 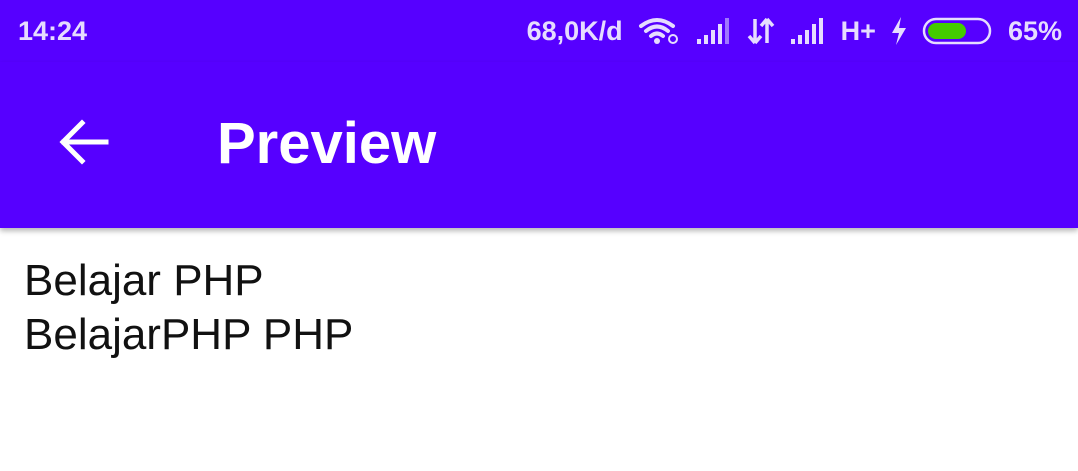 I want to click on preview-content: Belajar PHP BelajarPHP PHP, so click(x=188, y=308).